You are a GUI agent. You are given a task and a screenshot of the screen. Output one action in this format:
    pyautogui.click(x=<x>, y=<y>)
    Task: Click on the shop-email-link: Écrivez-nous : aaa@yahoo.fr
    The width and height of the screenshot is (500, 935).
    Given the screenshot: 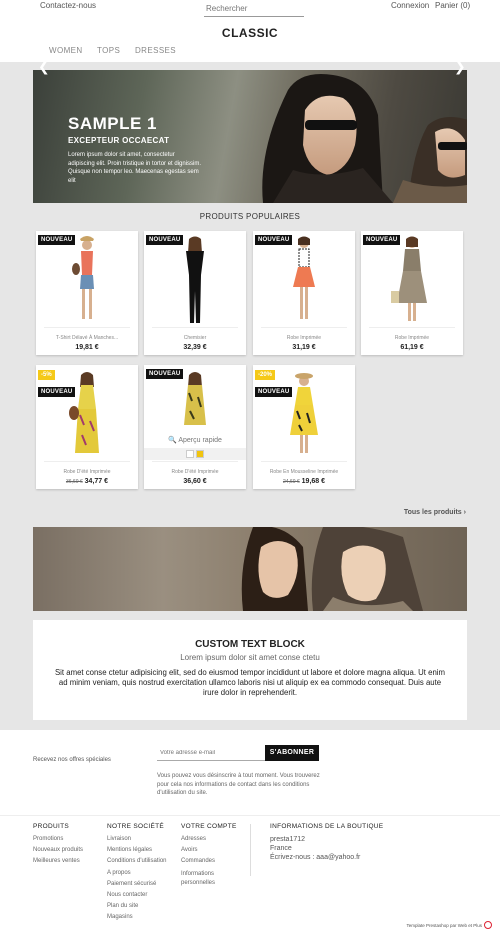 What is the action you would take?
    pyautogui.click(x=315, y=857)
    